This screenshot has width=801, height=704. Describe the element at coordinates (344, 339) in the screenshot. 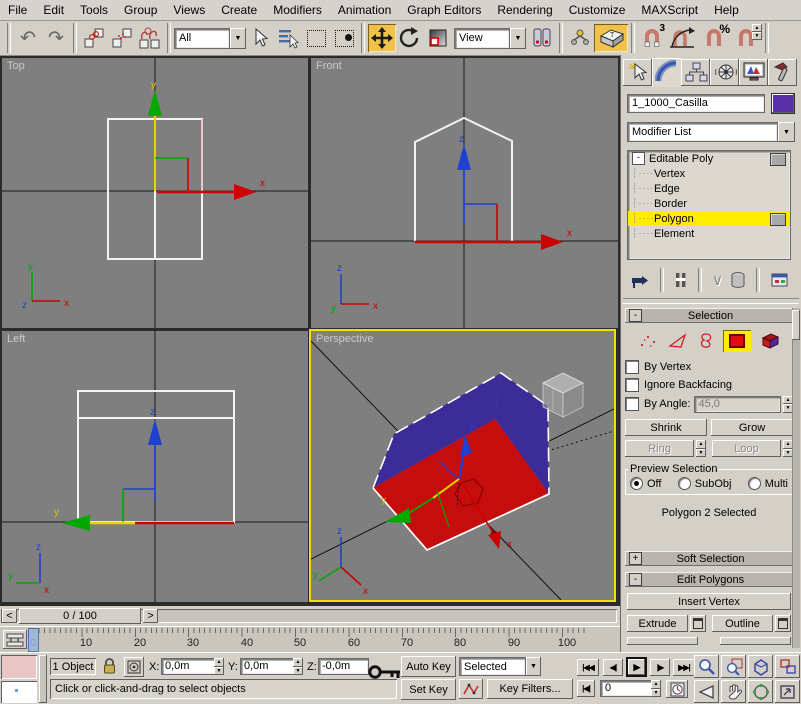

I see `viewport-perspective-label: Perspective` at that location.